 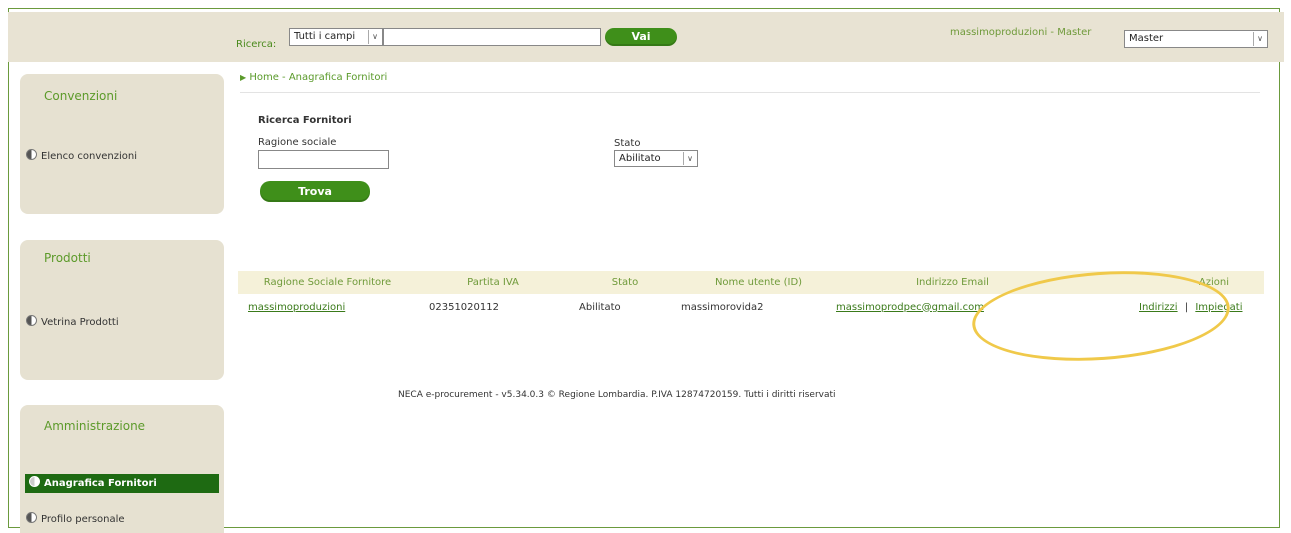 What do you see at coordinates (492, 37) in the screenshot?
I see `search-input` at bounding box center [492, 37].